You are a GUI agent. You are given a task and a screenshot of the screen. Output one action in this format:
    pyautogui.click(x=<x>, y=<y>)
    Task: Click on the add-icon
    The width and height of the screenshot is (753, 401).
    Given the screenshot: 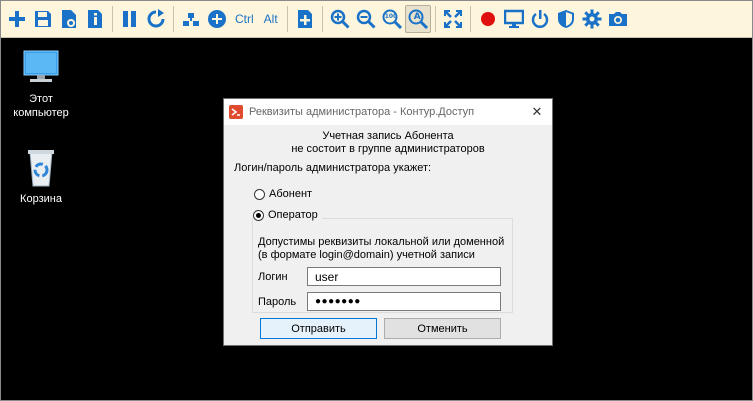 What is the action you would take?
    pyautogui.click(x=17, y=19)
    